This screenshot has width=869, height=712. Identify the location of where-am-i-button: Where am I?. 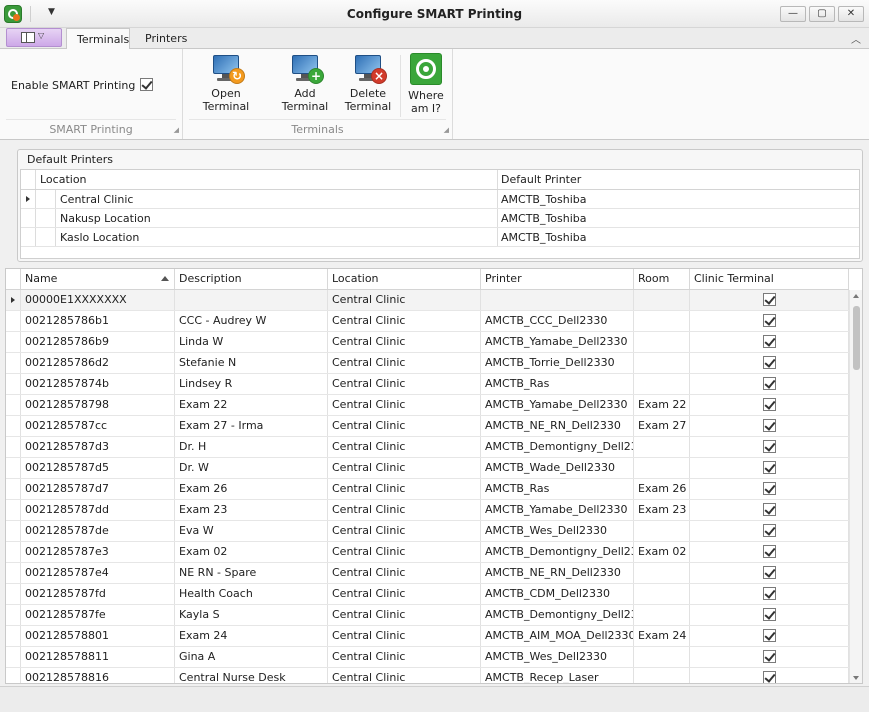
(426, 84).